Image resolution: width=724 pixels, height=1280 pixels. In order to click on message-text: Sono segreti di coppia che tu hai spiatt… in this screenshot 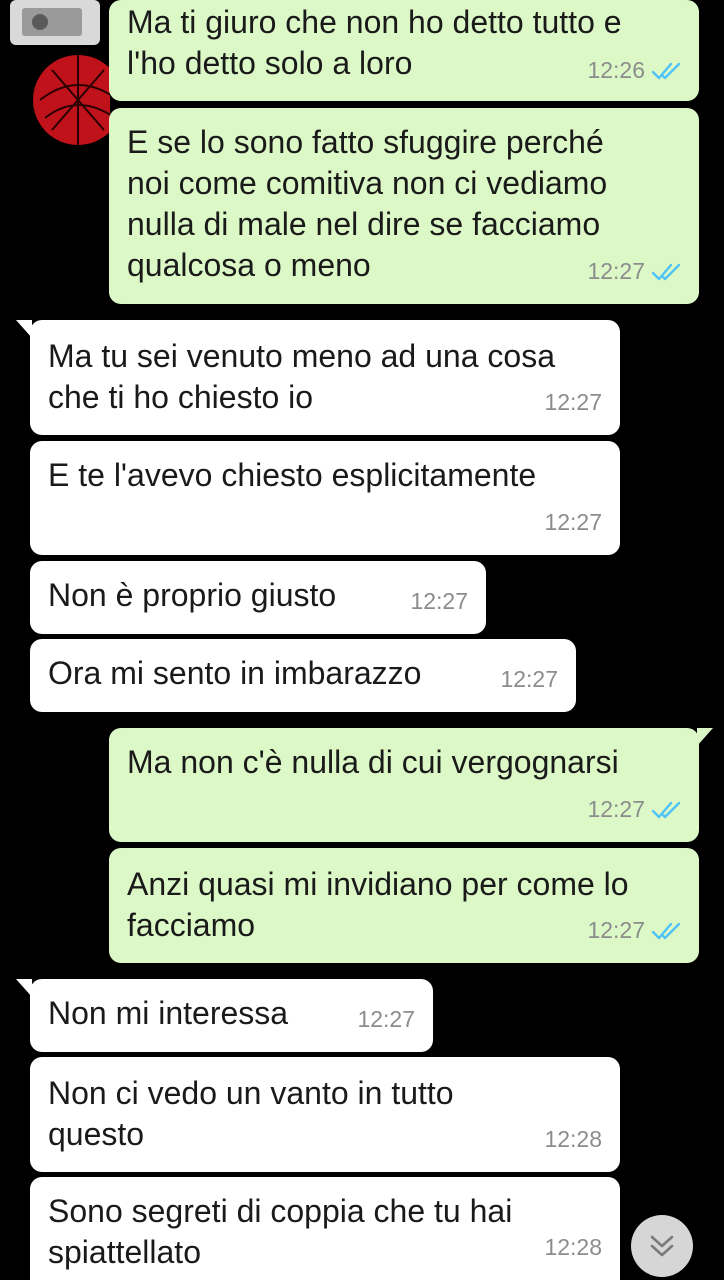, I will do `click(280, 1231)`.